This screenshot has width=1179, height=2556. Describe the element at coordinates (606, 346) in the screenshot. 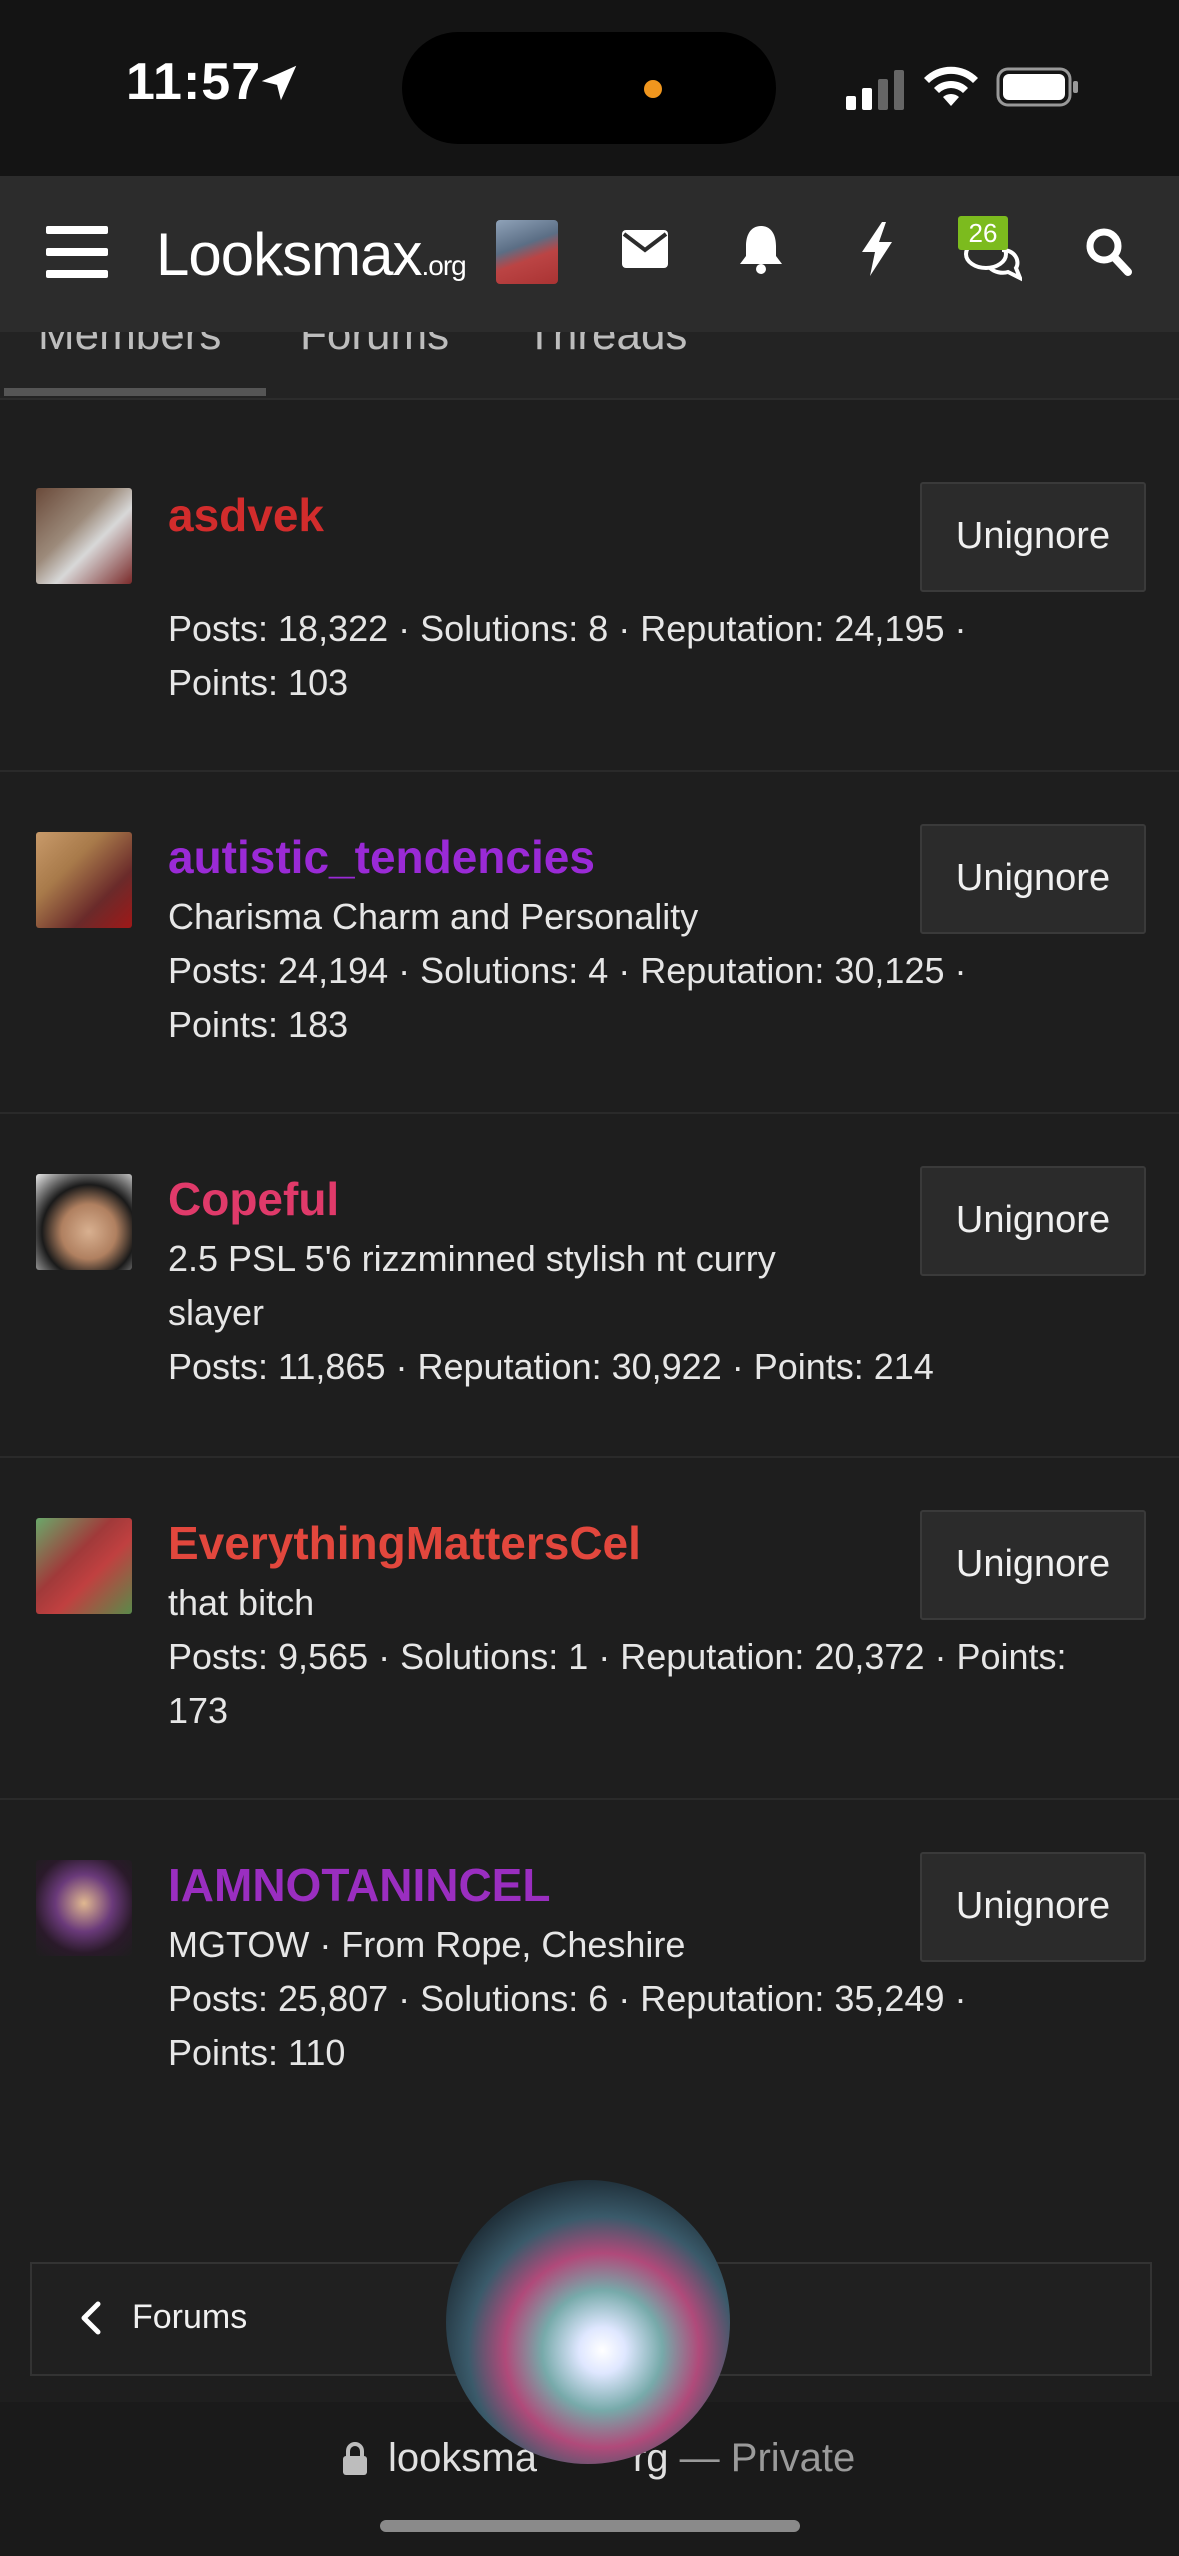

I see `tab-threads: Threads` at that location.